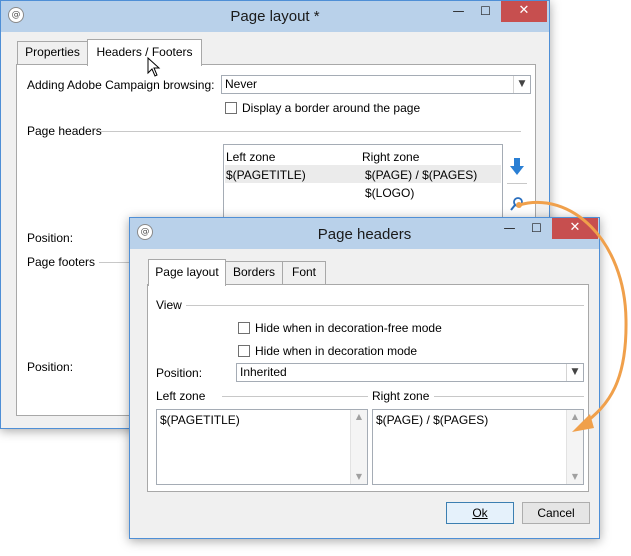 Image resolution: width=631 pixels, height=556 pixels. I want to click on detail-button, so click(517, 204).